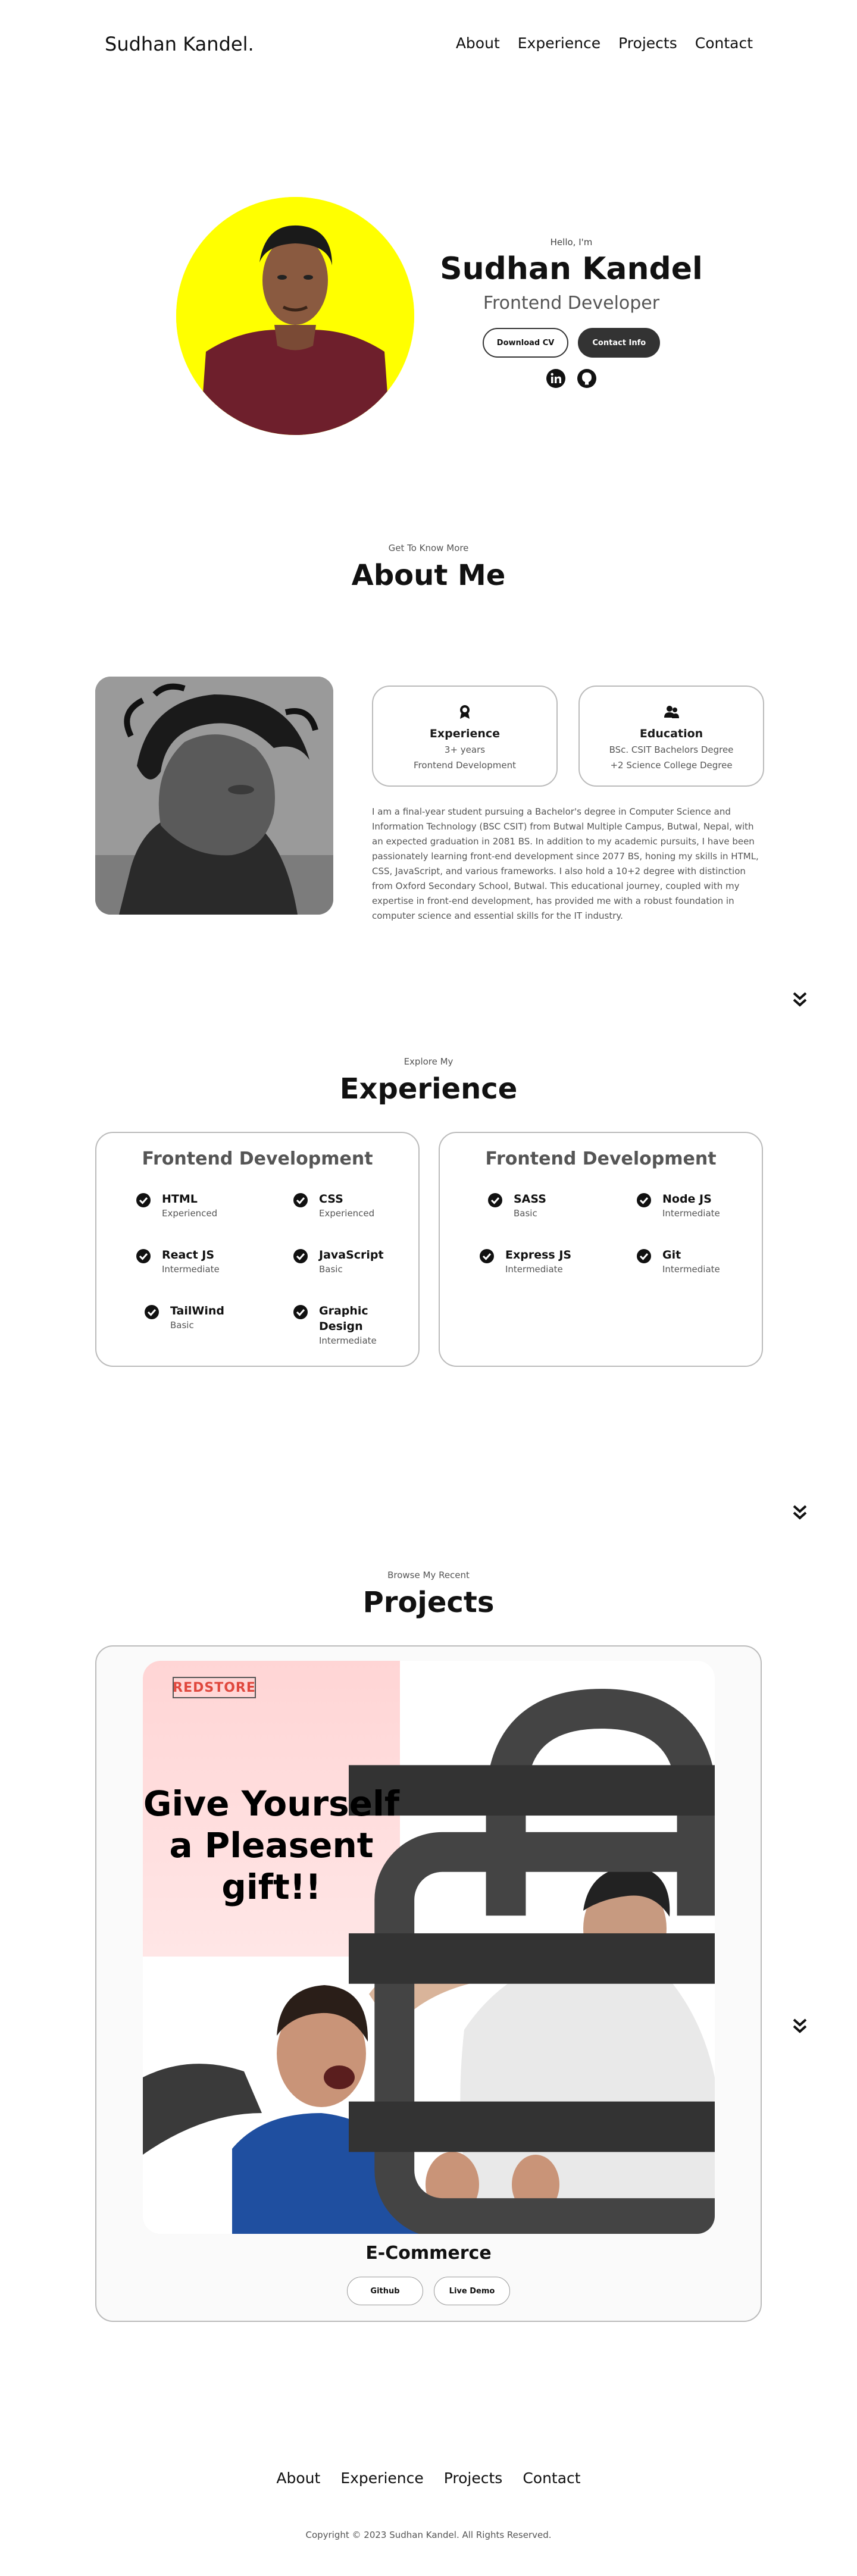  What do you see at coordinates (214, 1687) in the screenshot?
I see `redstore-logo: REDSTORE` at bounding box center [214, 1687].